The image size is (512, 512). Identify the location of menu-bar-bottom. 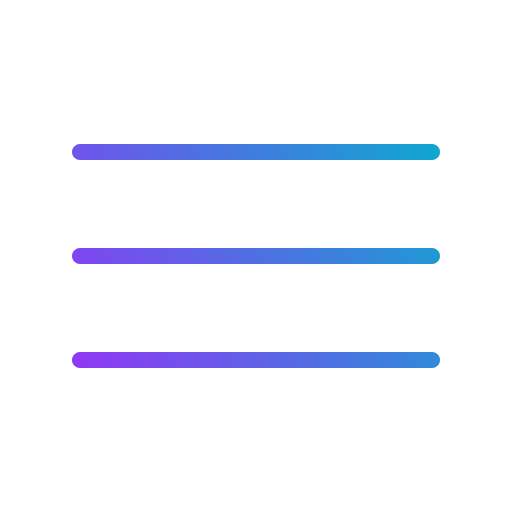
(256, 360).